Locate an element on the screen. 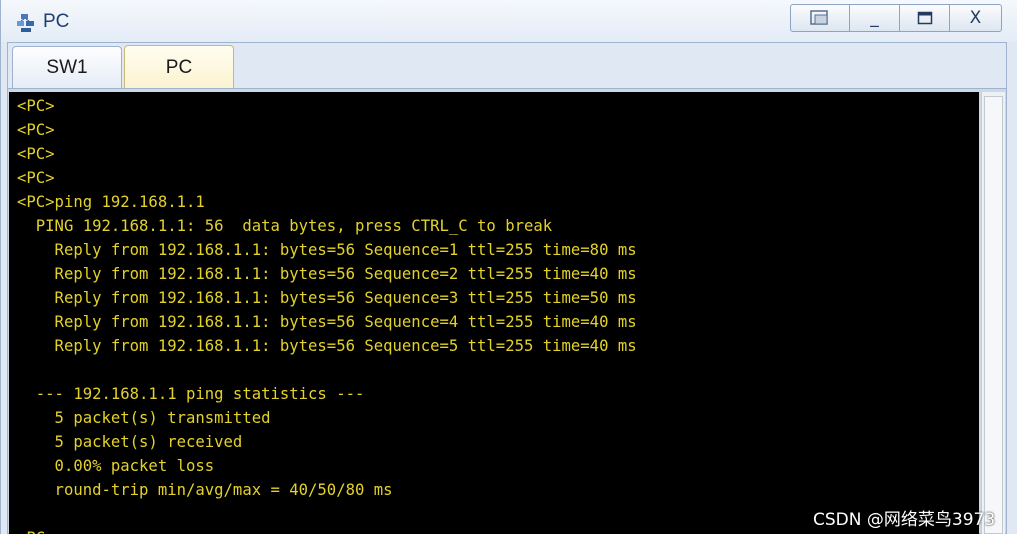 The image size is (1017, 534). tab-pc: PC is located at coordinates (179, 67).